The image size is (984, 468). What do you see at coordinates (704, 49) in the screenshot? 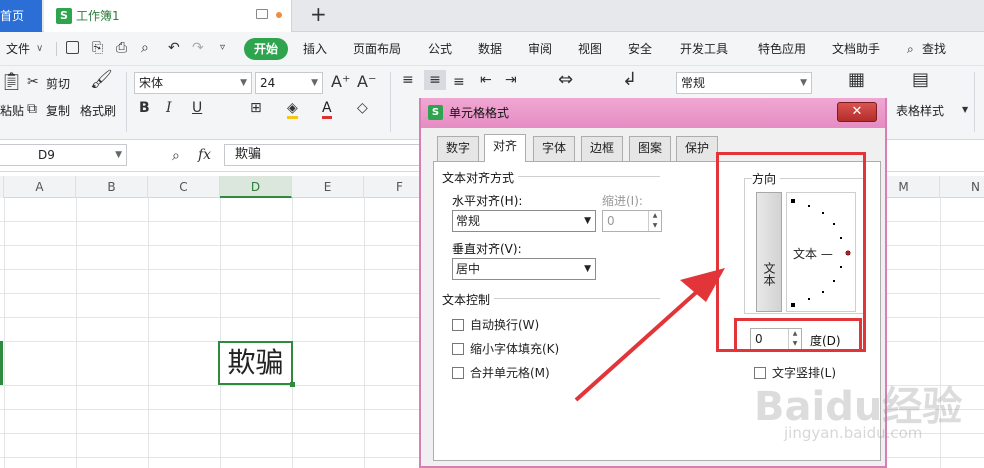
I see `menu-developer: 开发工具` at bounding box center [704, 49].